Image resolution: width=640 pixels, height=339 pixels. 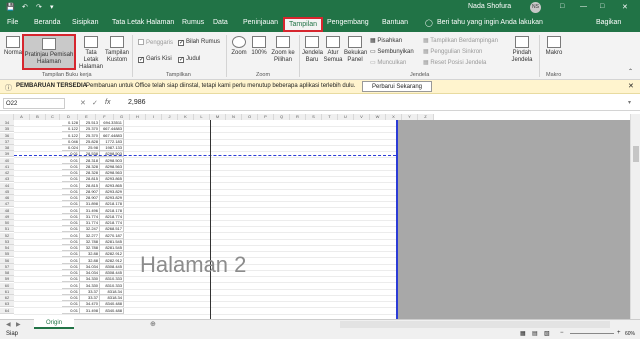 What do you see at coordinates (53, 117) in the screenshot?
I see `column-header: C` at bounding box center [53, 117].